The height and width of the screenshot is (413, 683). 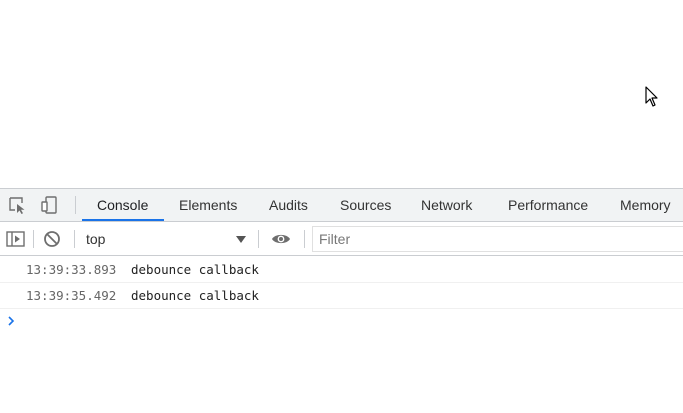 I want to click on context-selector-value: top, so click(x=96, y=239).